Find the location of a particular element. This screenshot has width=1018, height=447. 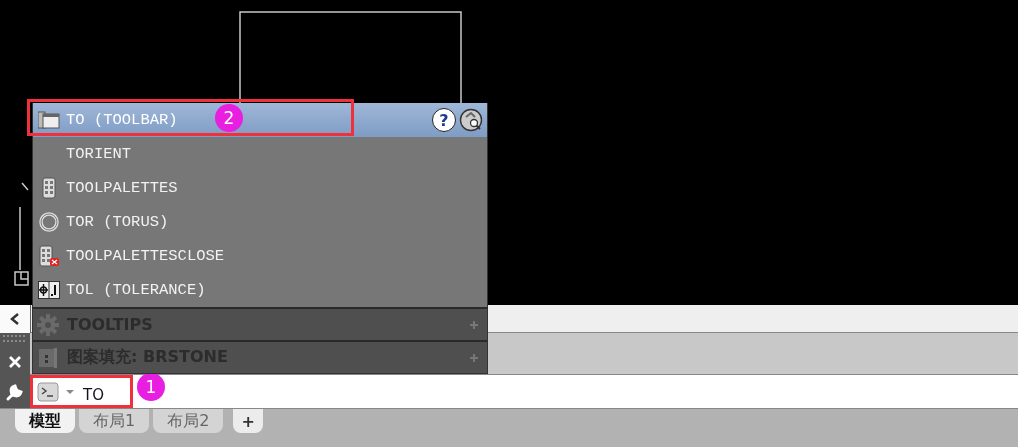

layout-tab: 布局2 is located at coordinates (188, 421).